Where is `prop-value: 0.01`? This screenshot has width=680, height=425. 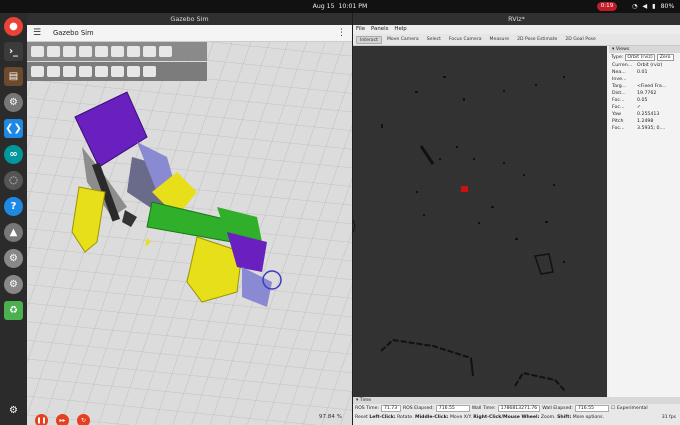
prop-value: 0.01 is located at coordinates (642, 72).